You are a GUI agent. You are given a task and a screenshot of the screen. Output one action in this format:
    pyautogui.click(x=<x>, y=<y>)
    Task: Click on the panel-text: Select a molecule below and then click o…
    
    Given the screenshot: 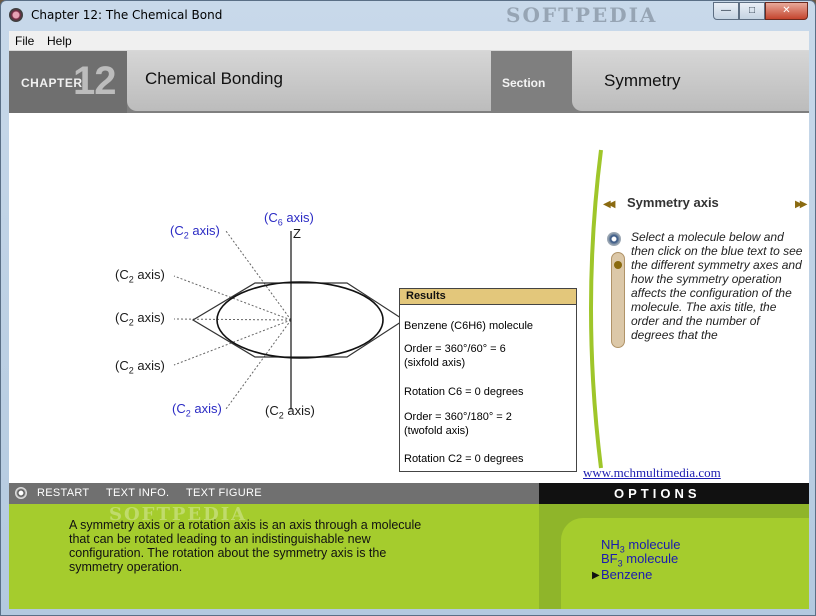 What is the action you would take?
    pyautogui.click(x=717, y=286)
    